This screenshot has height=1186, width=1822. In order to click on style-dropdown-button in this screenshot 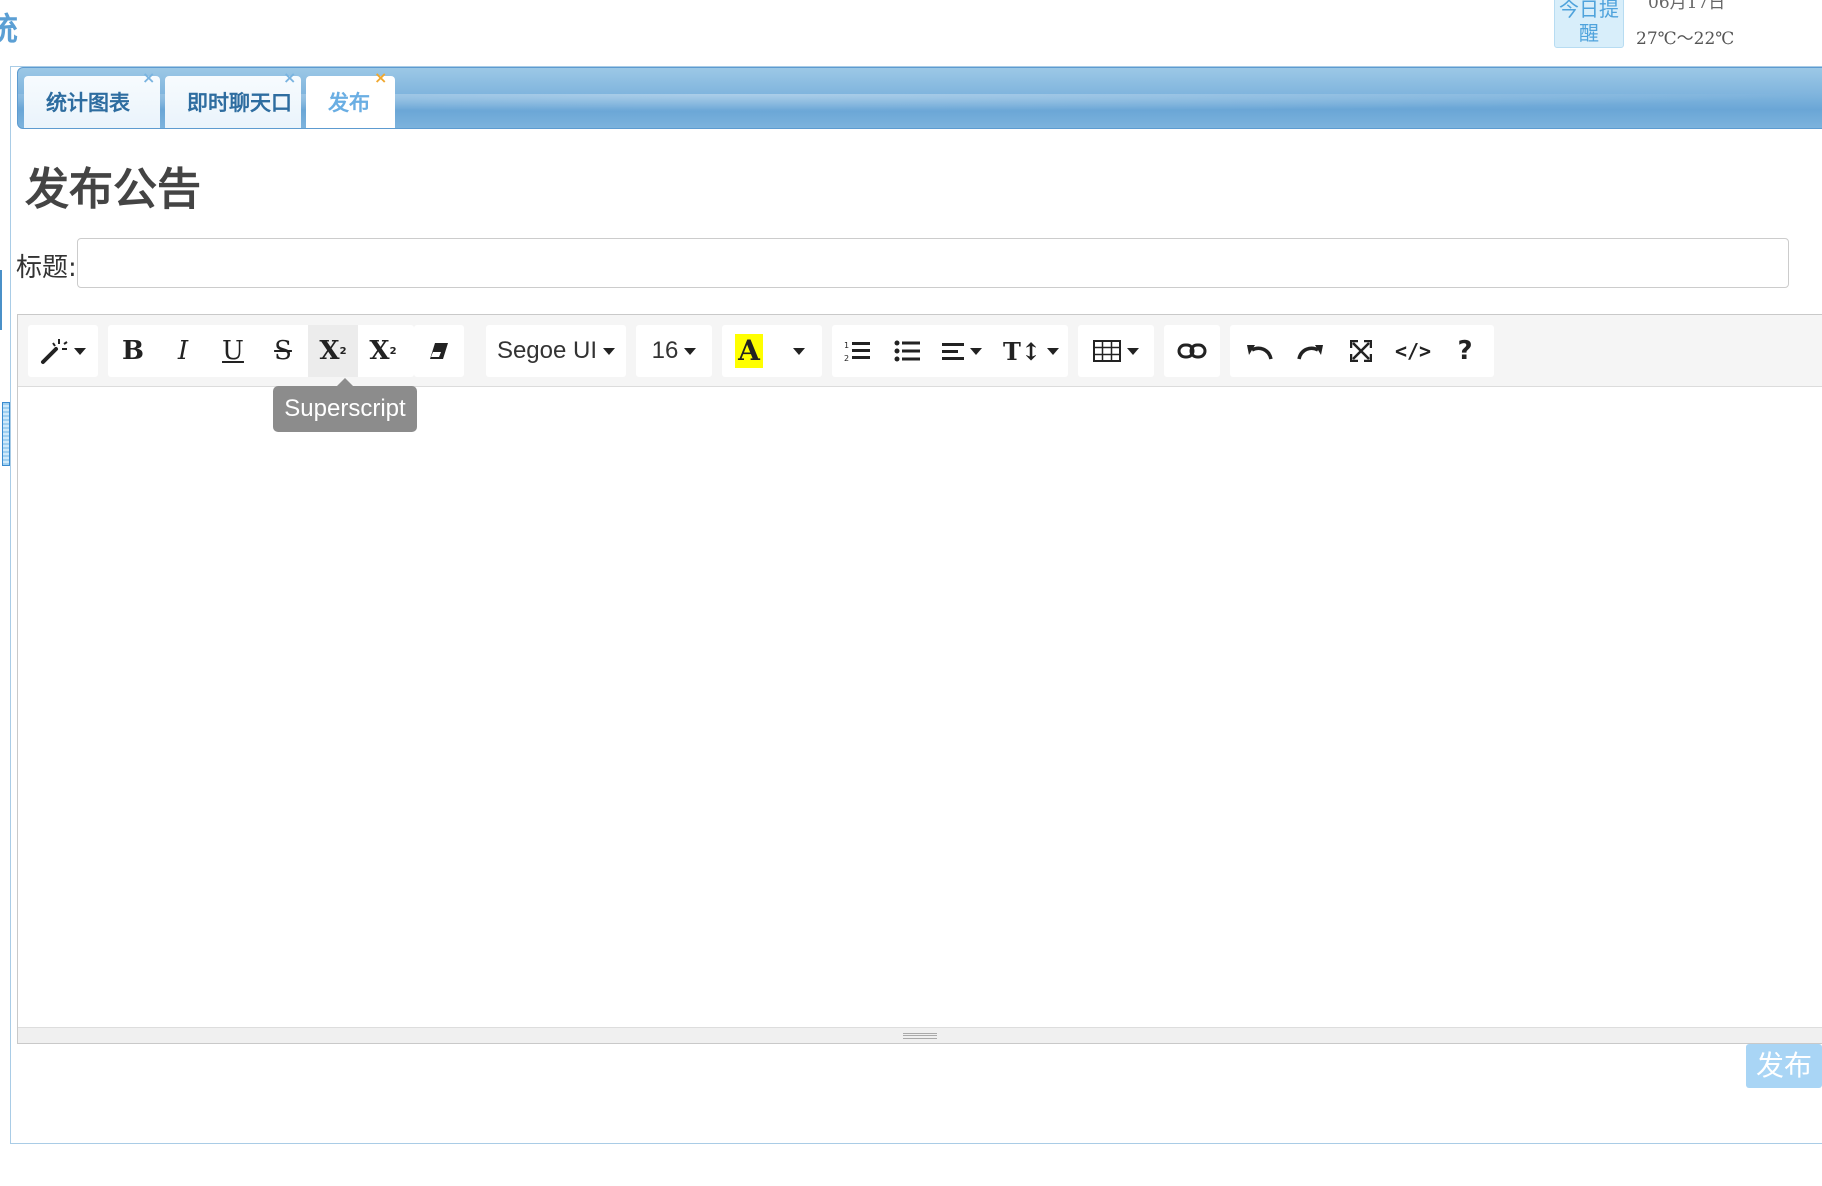, I will do `click(63, 351)`.